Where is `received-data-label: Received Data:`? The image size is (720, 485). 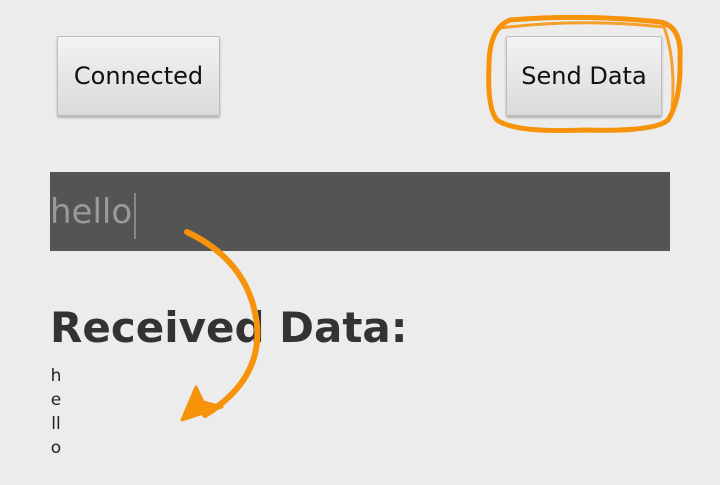 received-data-label: Received Data: is located at coordinates (229, 327).